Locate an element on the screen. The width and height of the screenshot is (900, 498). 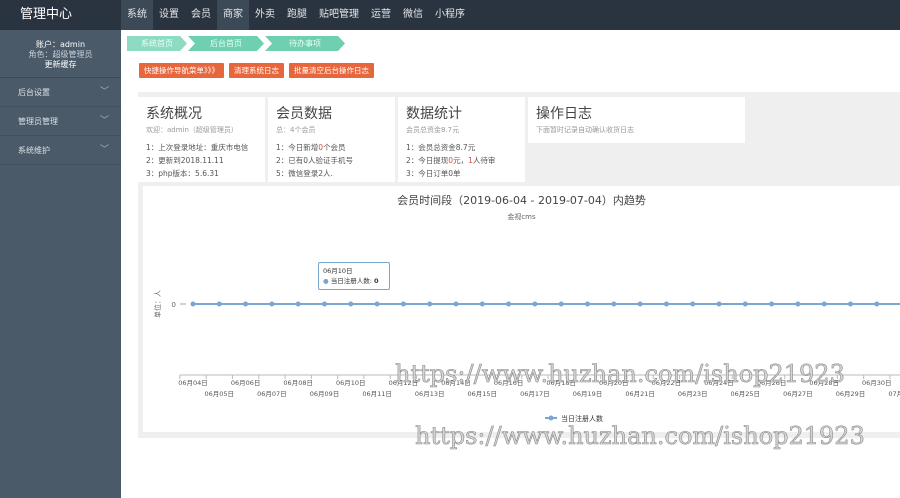
x-tick-label: 06月29日 is located at coordinates (851, 394).